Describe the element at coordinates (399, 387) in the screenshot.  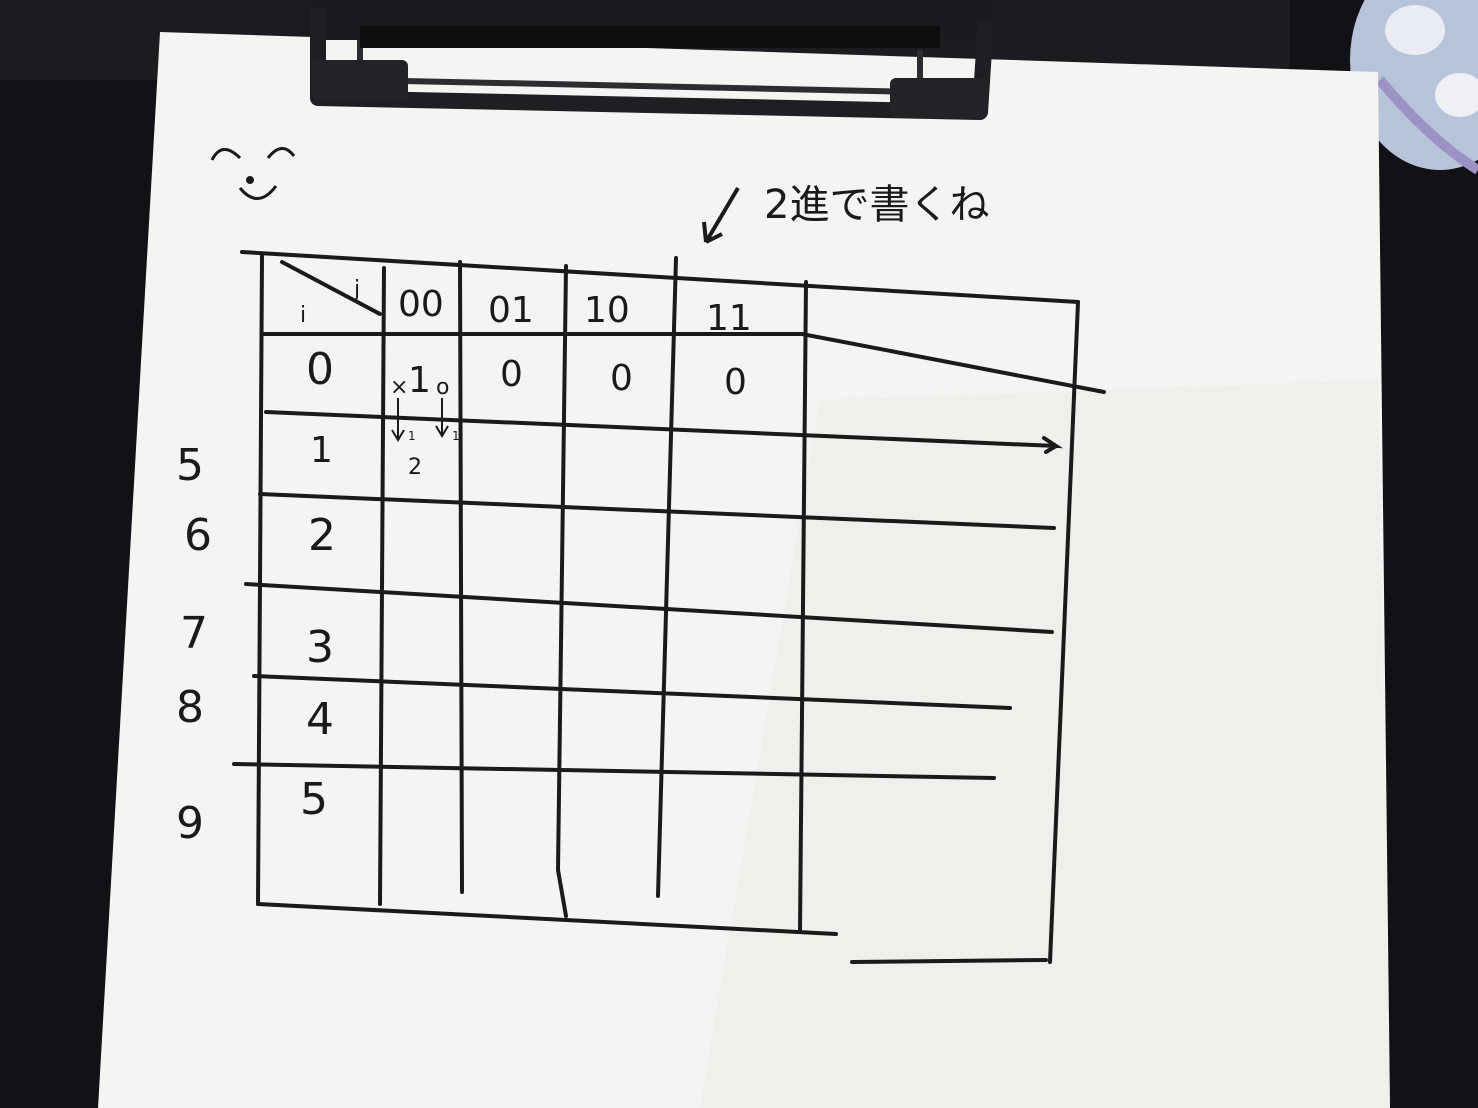
I see `cell-note-x-mark: ×` at that location.